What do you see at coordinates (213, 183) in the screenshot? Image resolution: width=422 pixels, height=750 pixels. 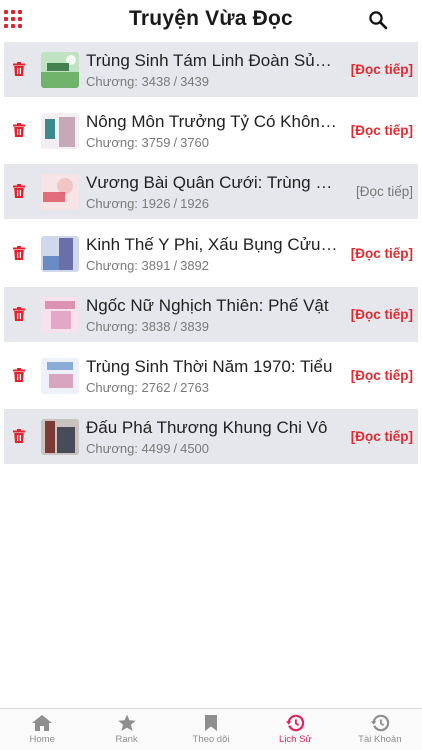 I see `book-title: Vương Bài Quân Cưới: Trùng Sinh` at bounding box center [213, 183].